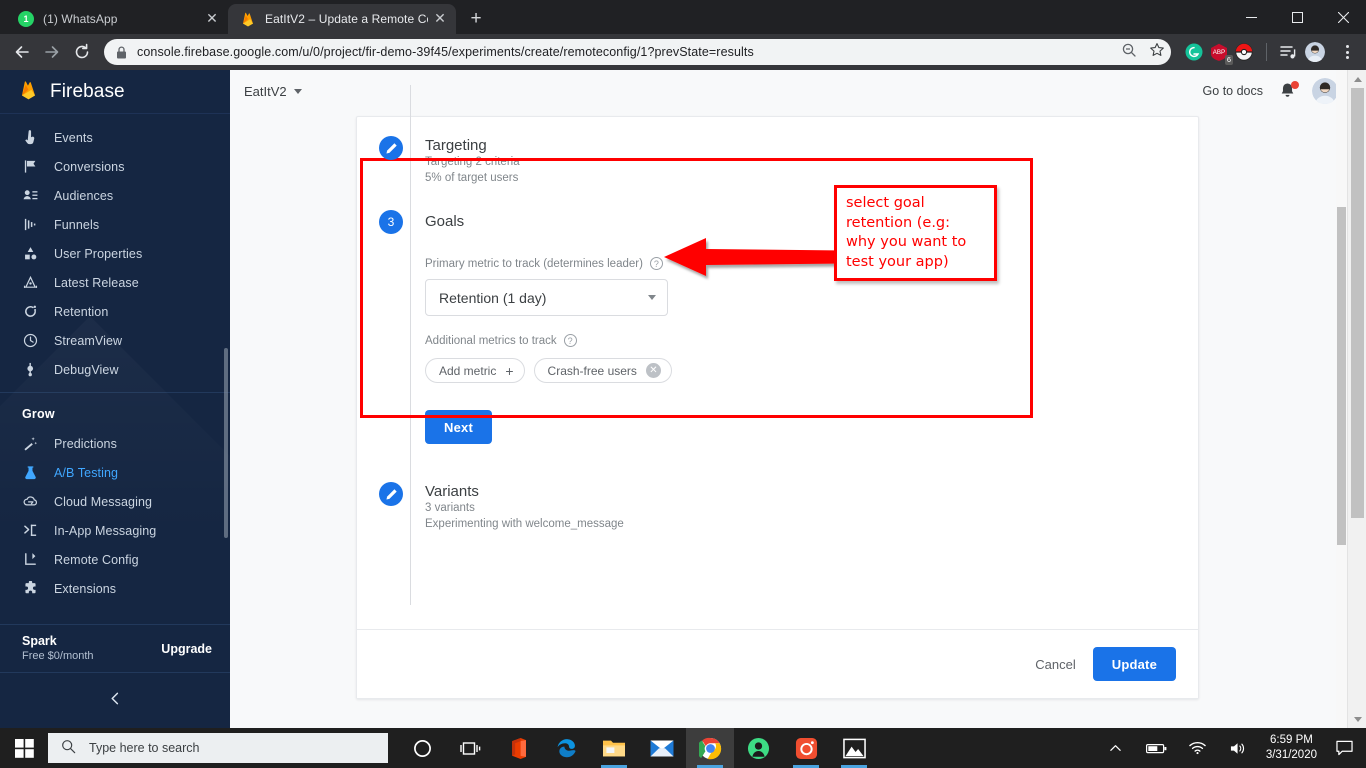 This screenshot has height=768, width=1366. What do you see at coordinates (117, 19) in the screenshot?
I see `browser-tab-whatsapp: 1 (1) WhatsApp ✕` at bounding box center [117, 19].